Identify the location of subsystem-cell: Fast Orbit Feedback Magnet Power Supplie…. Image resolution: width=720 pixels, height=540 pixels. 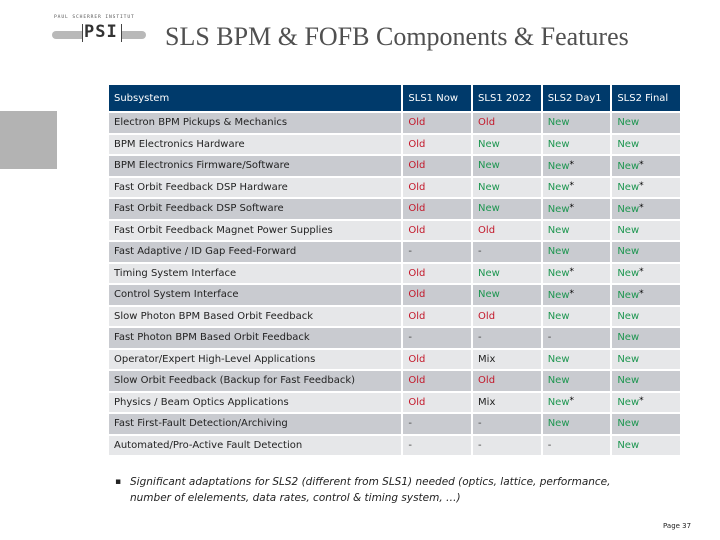
(255, 230).